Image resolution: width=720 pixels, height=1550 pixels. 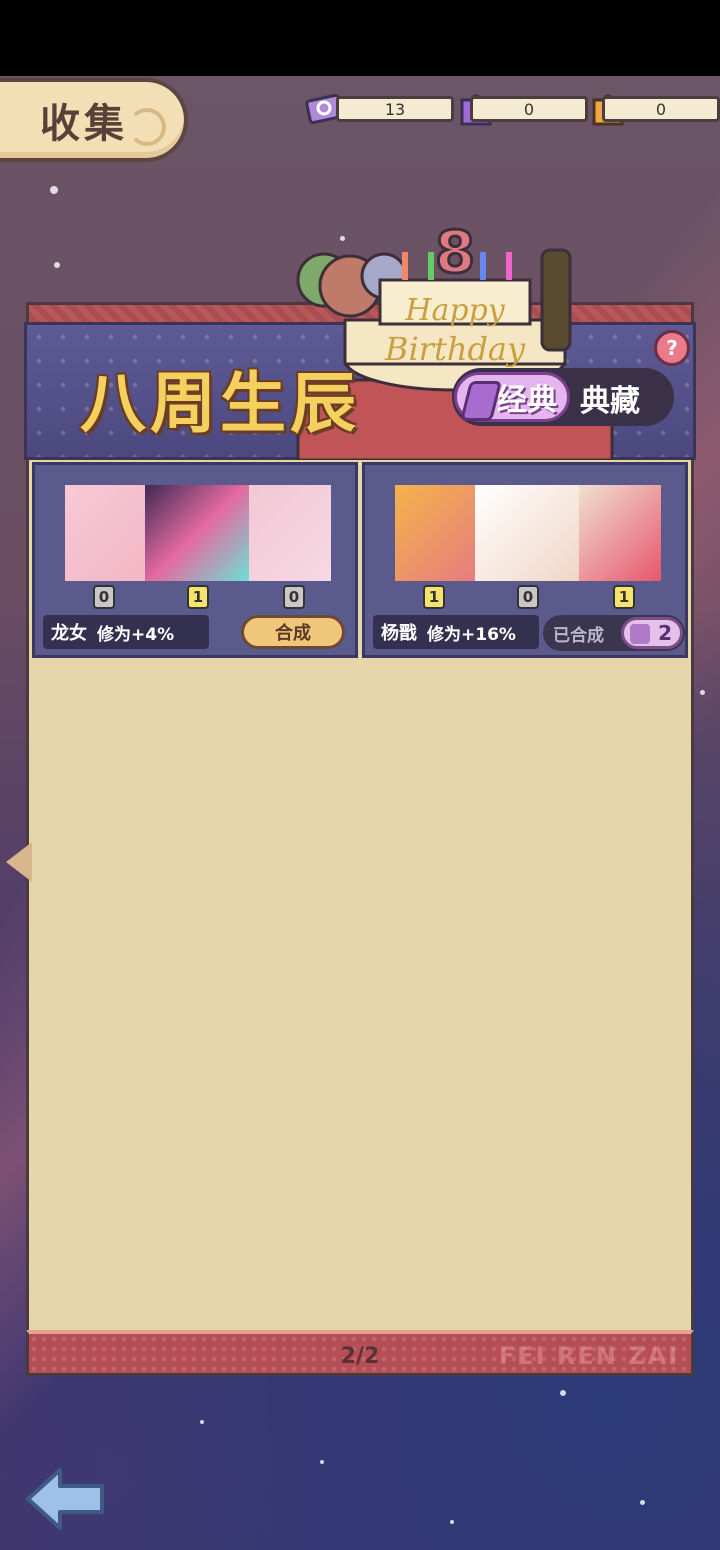 I want to click on orange-puzzle-count: 0, so click(x=661, y=109).